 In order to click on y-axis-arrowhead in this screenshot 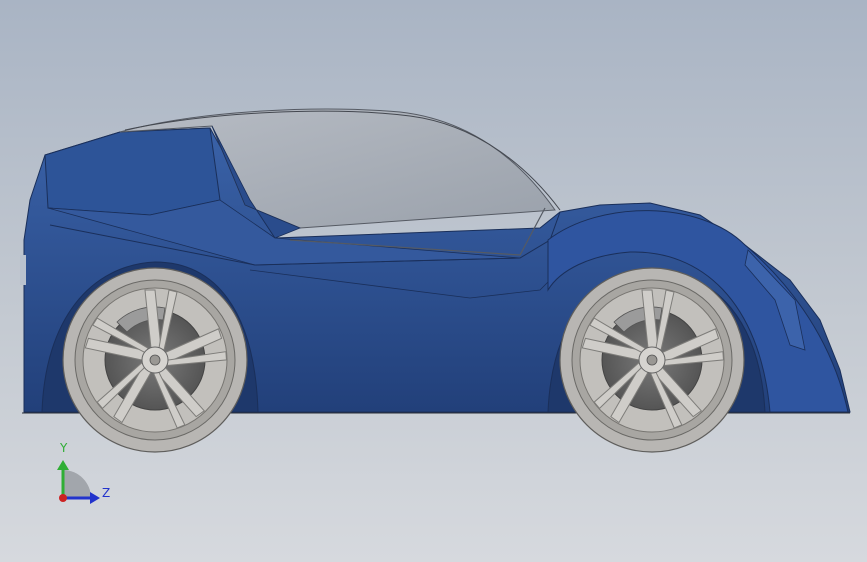, I will do `click(63, 465)`.